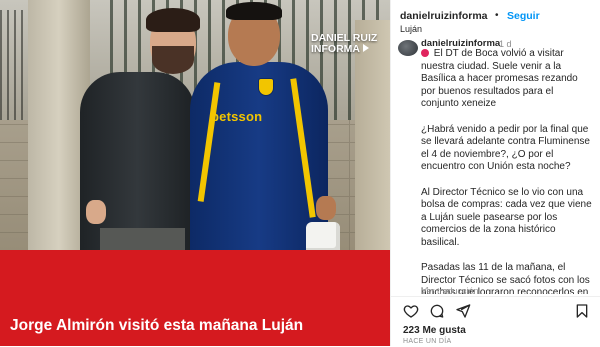  Describe the element at coordinates (96, 212) in the screenshot. I see `fan-hand` at that location.